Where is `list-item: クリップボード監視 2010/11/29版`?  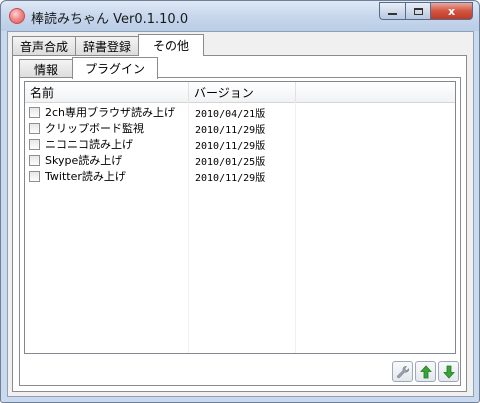 list-item: クリップボード監視 2010/11/29版 is located at coordinates (240, 128).